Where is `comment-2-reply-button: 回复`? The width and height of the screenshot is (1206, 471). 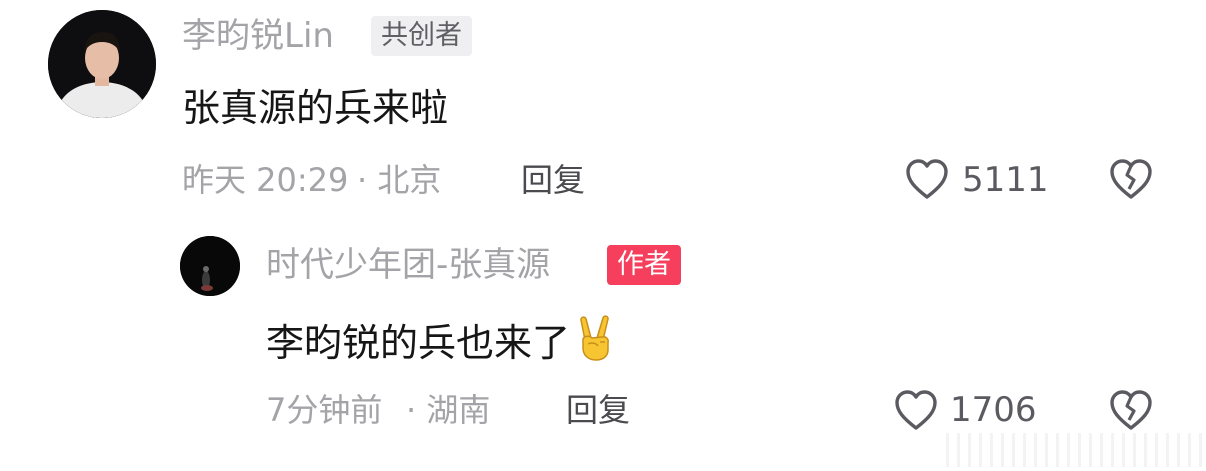 comment-2-reply-button: 回复 is located at coordinates (598, 410).